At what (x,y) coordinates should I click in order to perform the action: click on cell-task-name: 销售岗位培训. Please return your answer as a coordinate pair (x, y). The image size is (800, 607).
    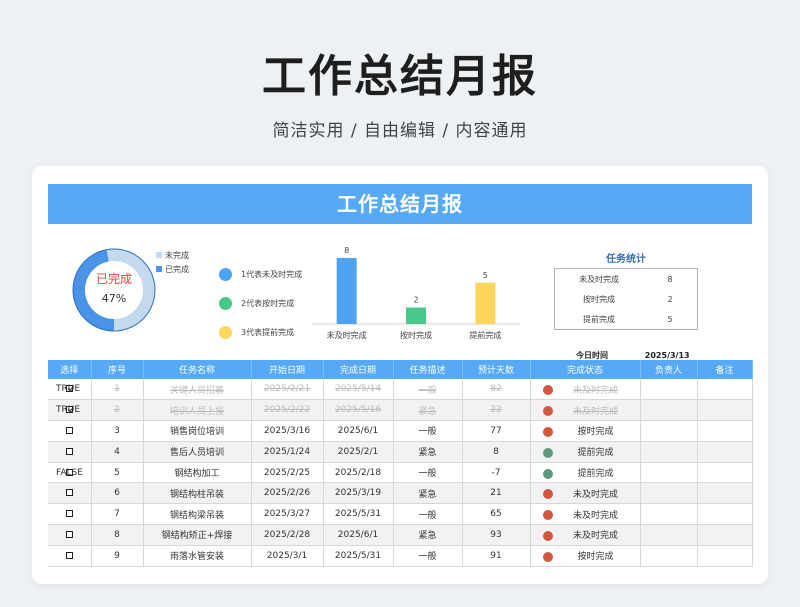
    Looking at the image, I should click on (197, 431).